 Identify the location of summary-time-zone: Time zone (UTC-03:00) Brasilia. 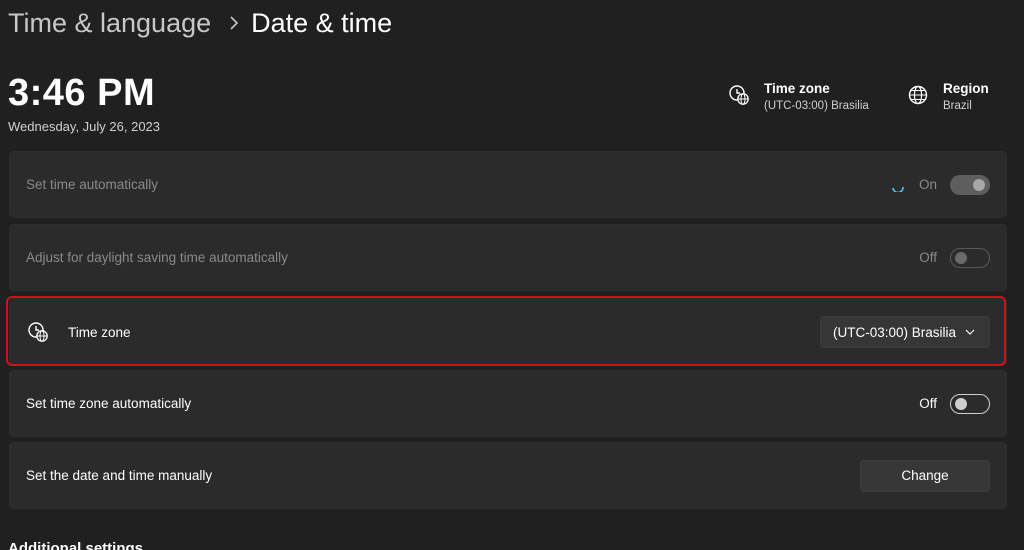
(798, 96).